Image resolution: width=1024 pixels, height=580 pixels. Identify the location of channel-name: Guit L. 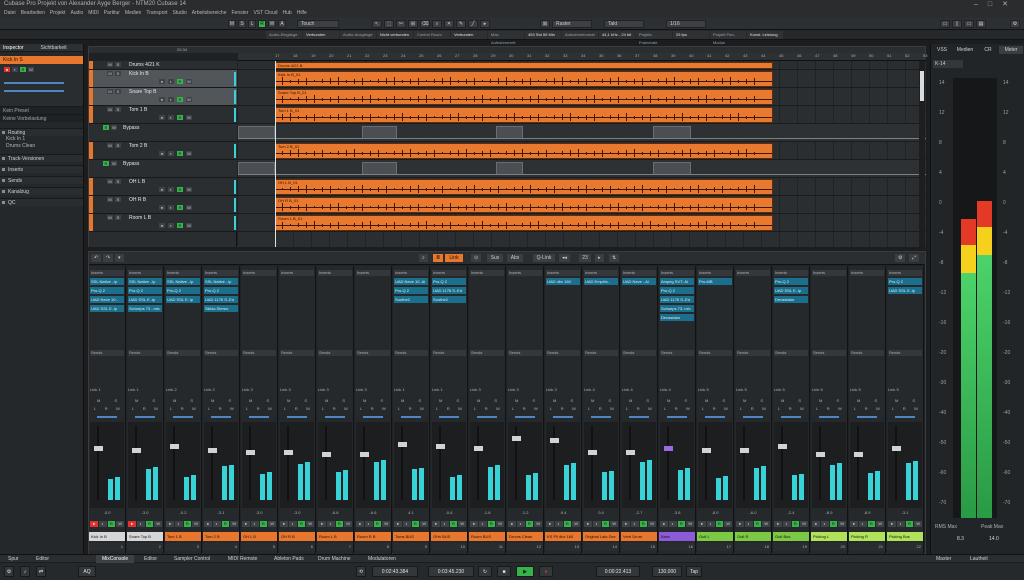
(715, 536).